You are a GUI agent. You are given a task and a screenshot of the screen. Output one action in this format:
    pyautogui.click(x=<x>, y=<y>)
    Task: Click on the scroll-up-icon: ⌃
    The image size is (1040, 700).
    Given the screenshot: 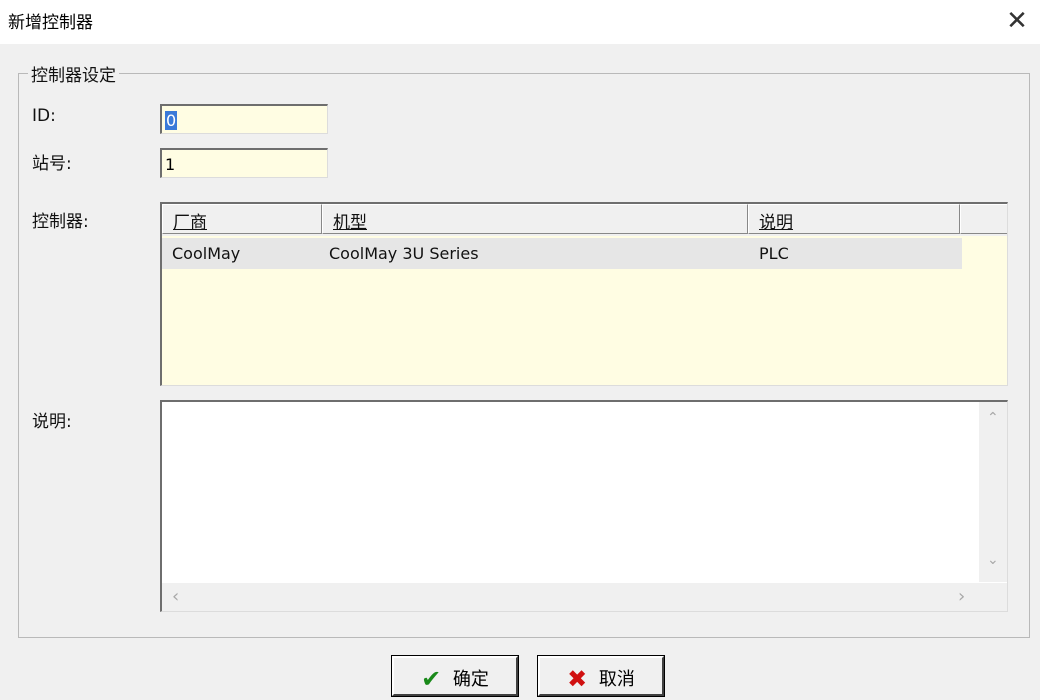 What is the action you would take?
    pyautogui.click(x=993, y=418)
    